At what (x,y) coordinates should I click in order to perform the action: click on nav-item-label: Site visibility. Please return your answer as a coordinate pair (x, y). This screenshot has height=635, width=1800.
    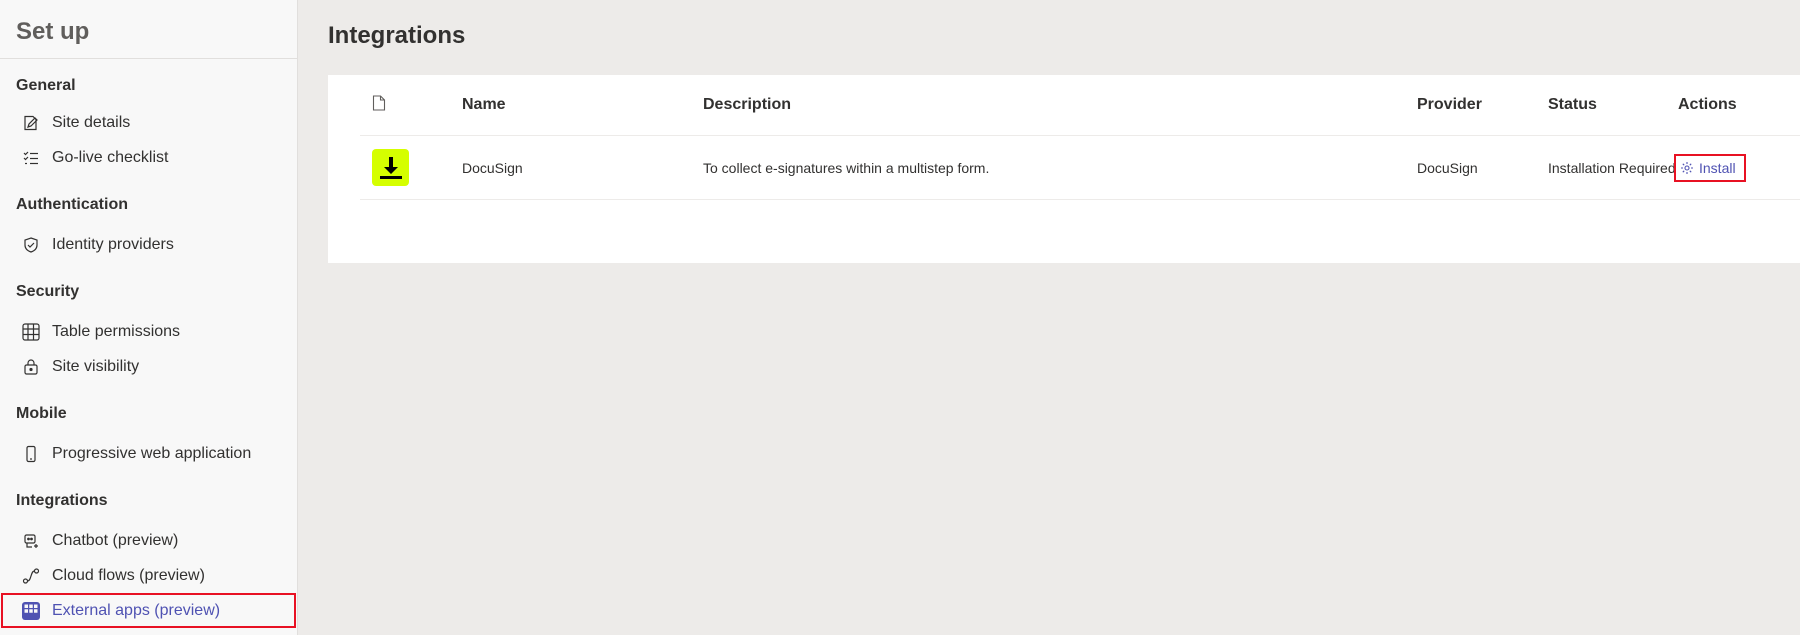
    Looking at the image, I should click on (96, 366).